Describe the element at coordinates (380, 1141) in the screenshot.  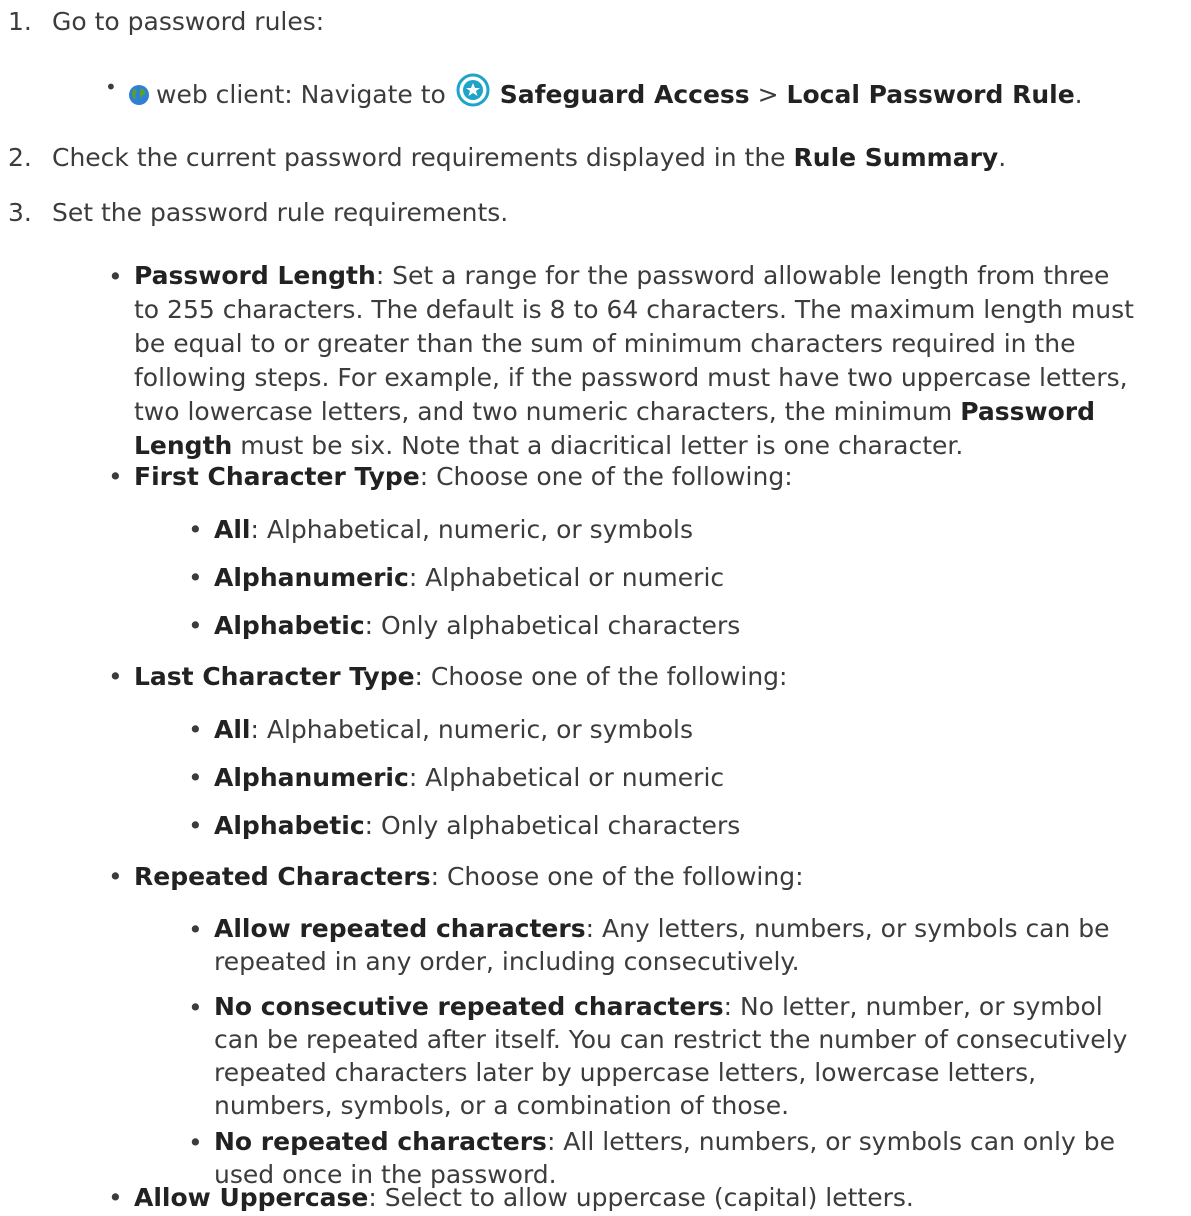
I see `option-label: No repeated characters` at that location.